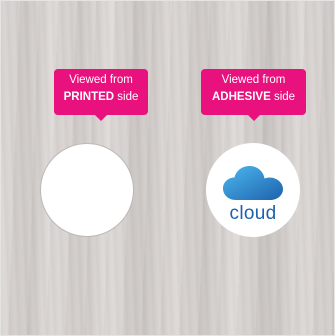 This screenshot has height=336, width=335. What do you see at coordinates (283, 97) in the screenshot?
I see `tooltip-adhesive-suffix: side` at bounding box center [283, 97].